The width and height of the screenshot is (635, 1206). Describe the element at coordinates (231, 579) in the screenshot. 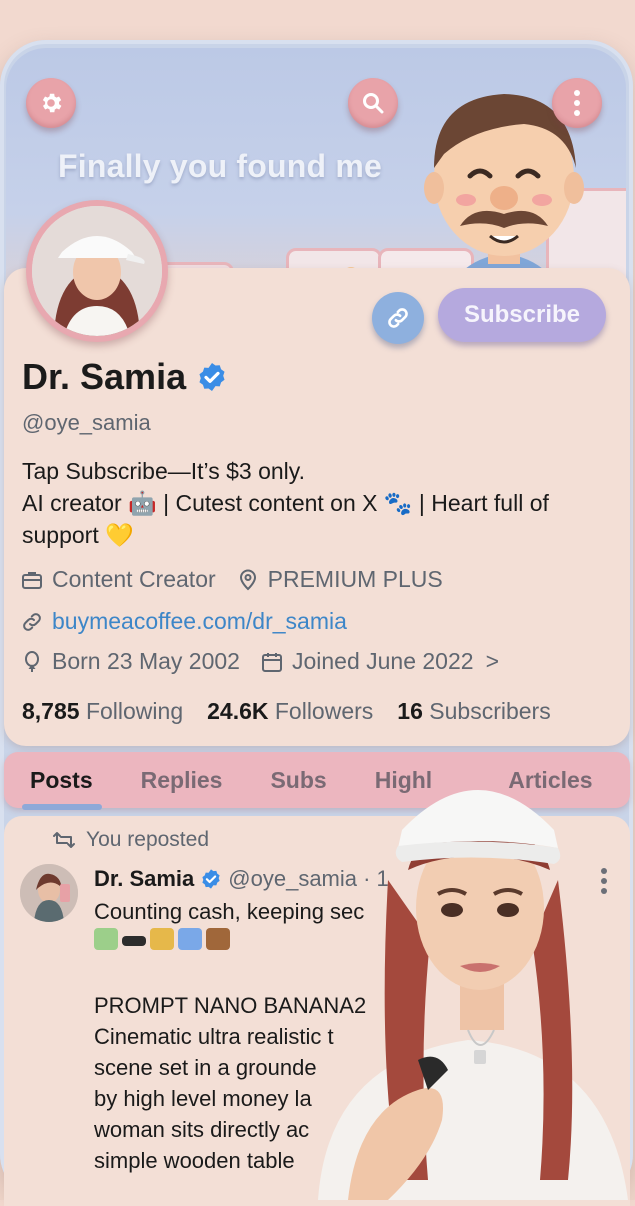

I see `profile-meta-category: Content Creator PREMIUM PLUS` at that location.